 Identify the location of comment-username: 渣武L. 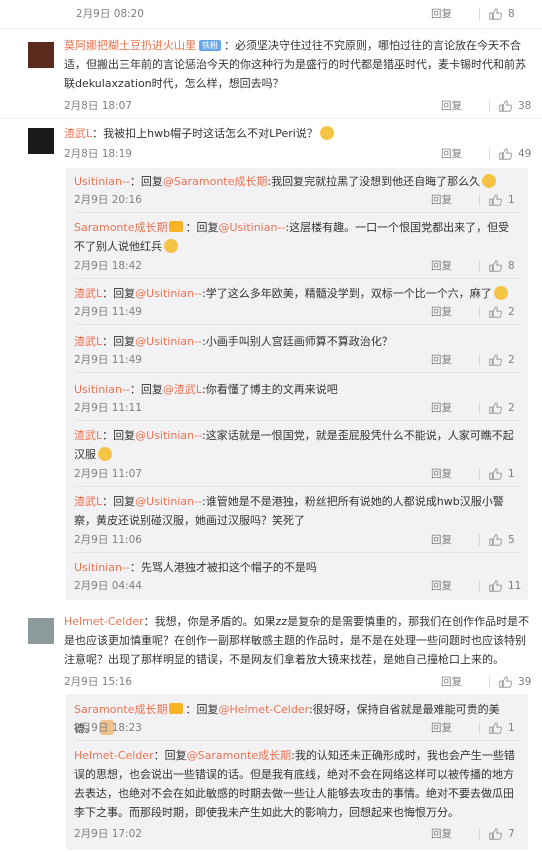
(78, 133).